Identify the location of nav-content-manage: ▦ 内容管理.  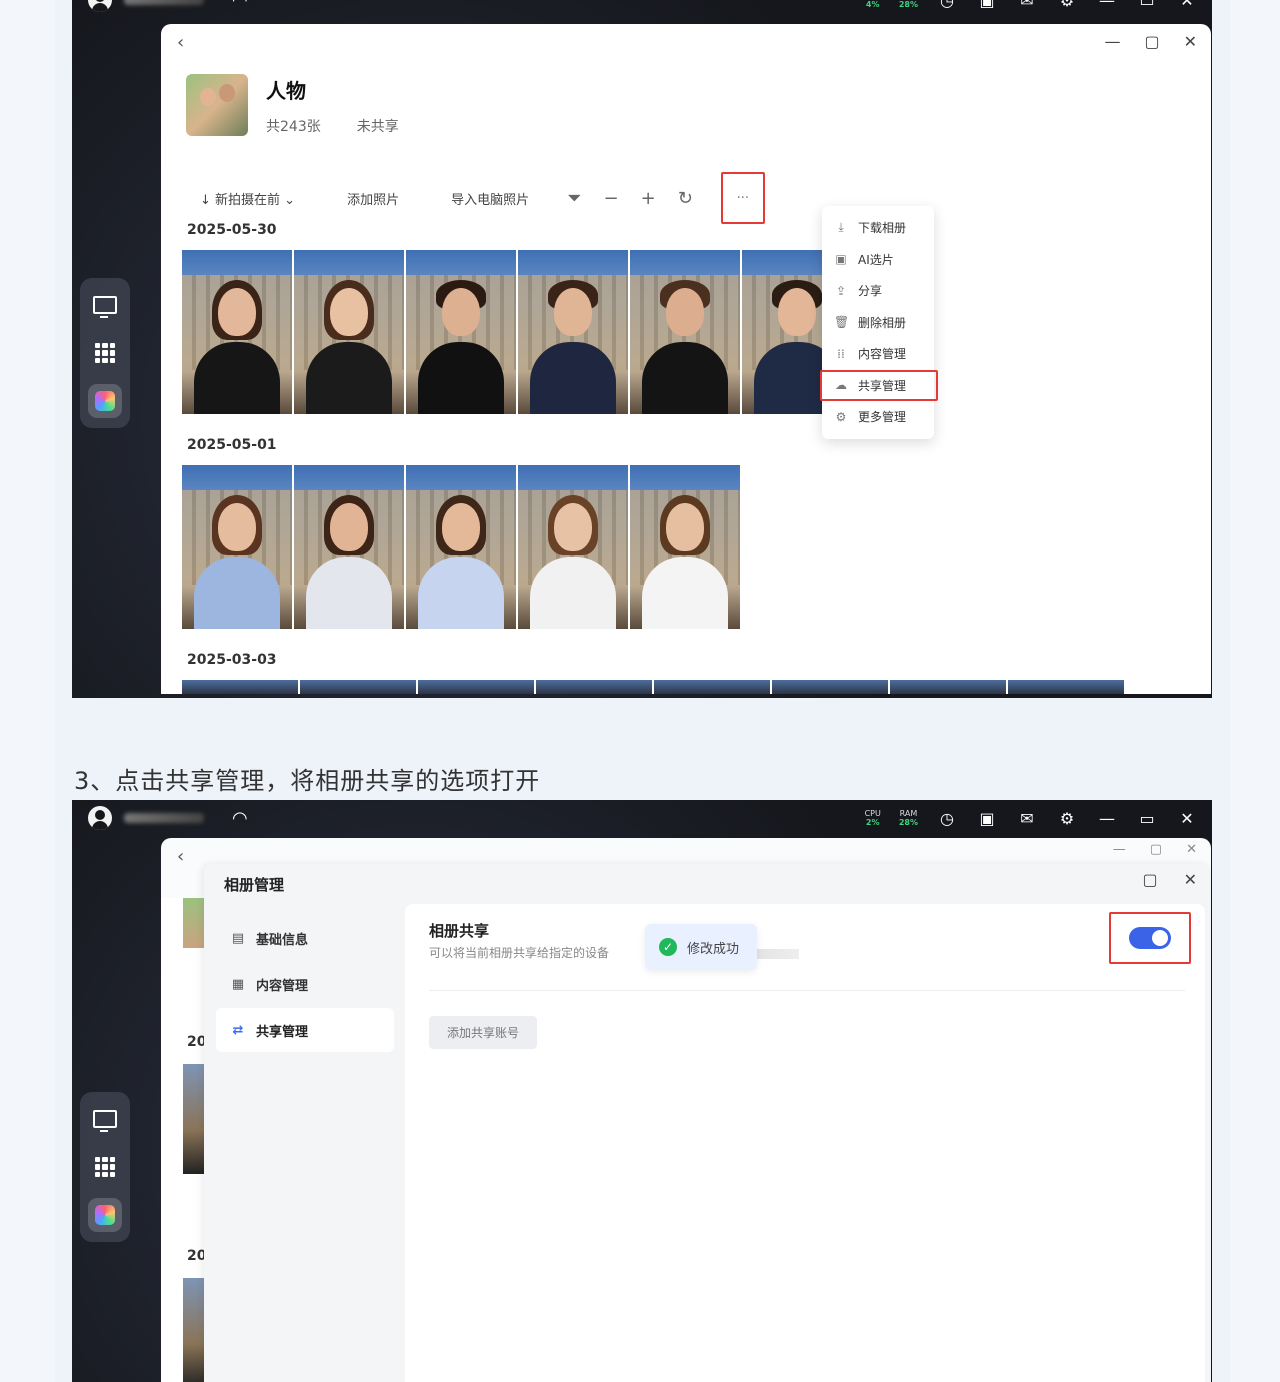
(305, 984).